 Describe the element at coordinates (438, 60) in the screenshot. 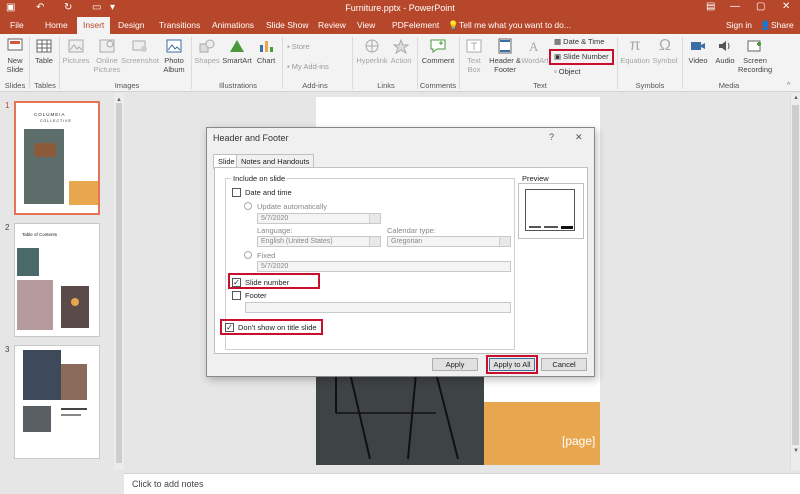

I see `comment-label: Comment` at that location.